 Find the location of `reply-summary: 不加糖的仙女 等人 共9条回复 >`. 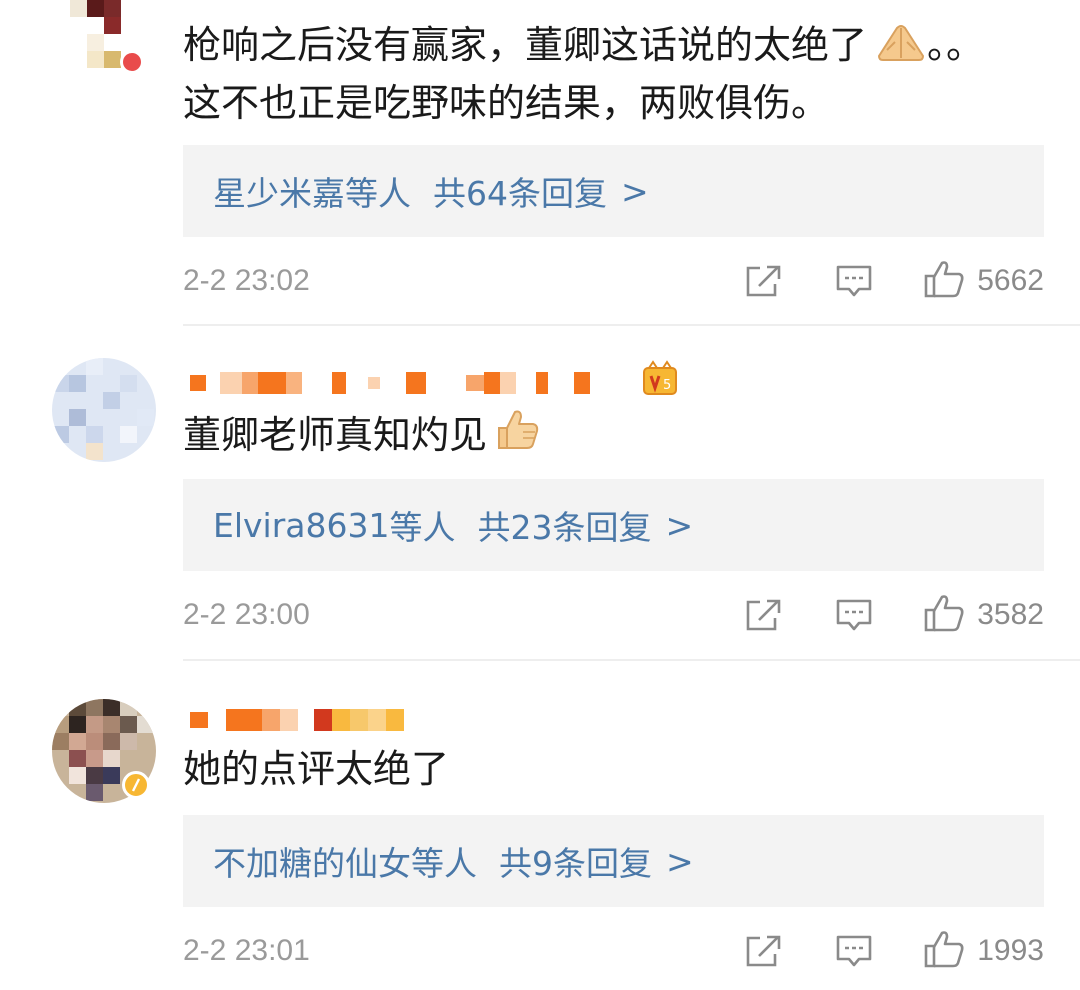

reply-summary: 不加糖的仙女 等人 共9条回复 > is located at coordinates (613, 861).